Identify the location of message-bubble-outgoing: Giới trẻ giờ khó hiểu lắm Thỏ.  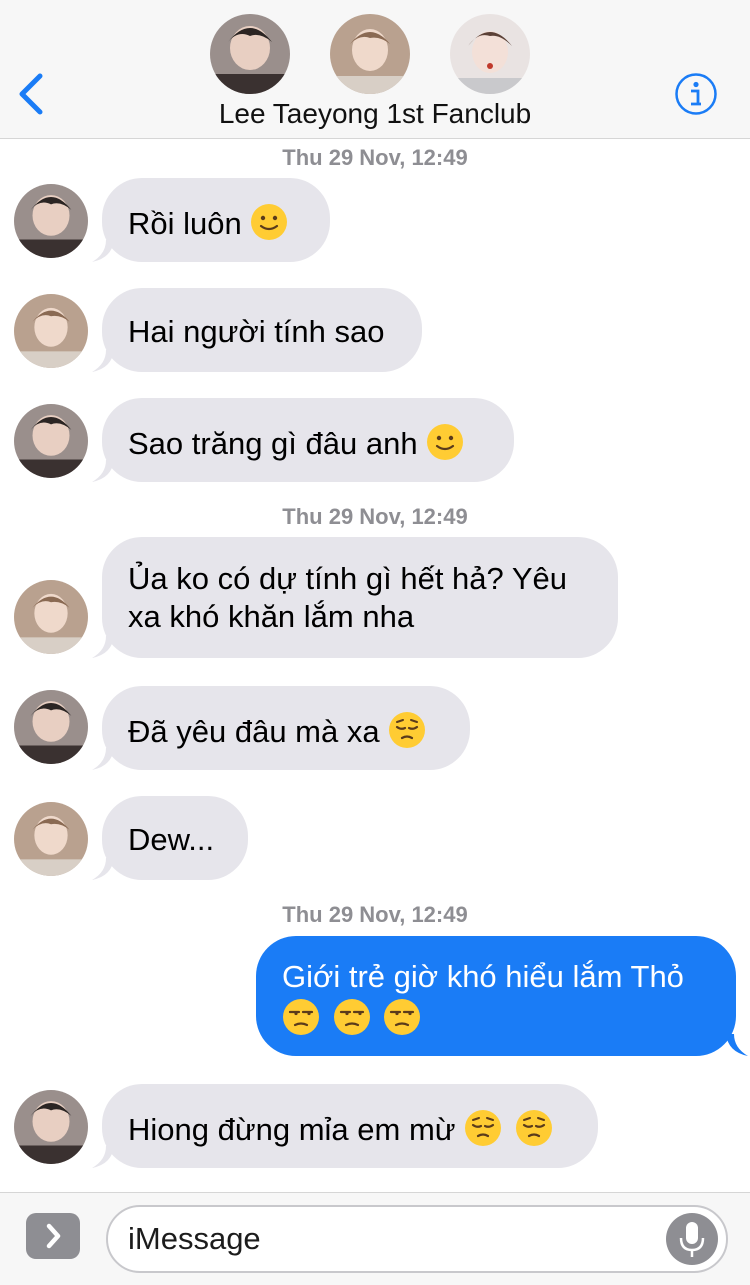
(496, 996).